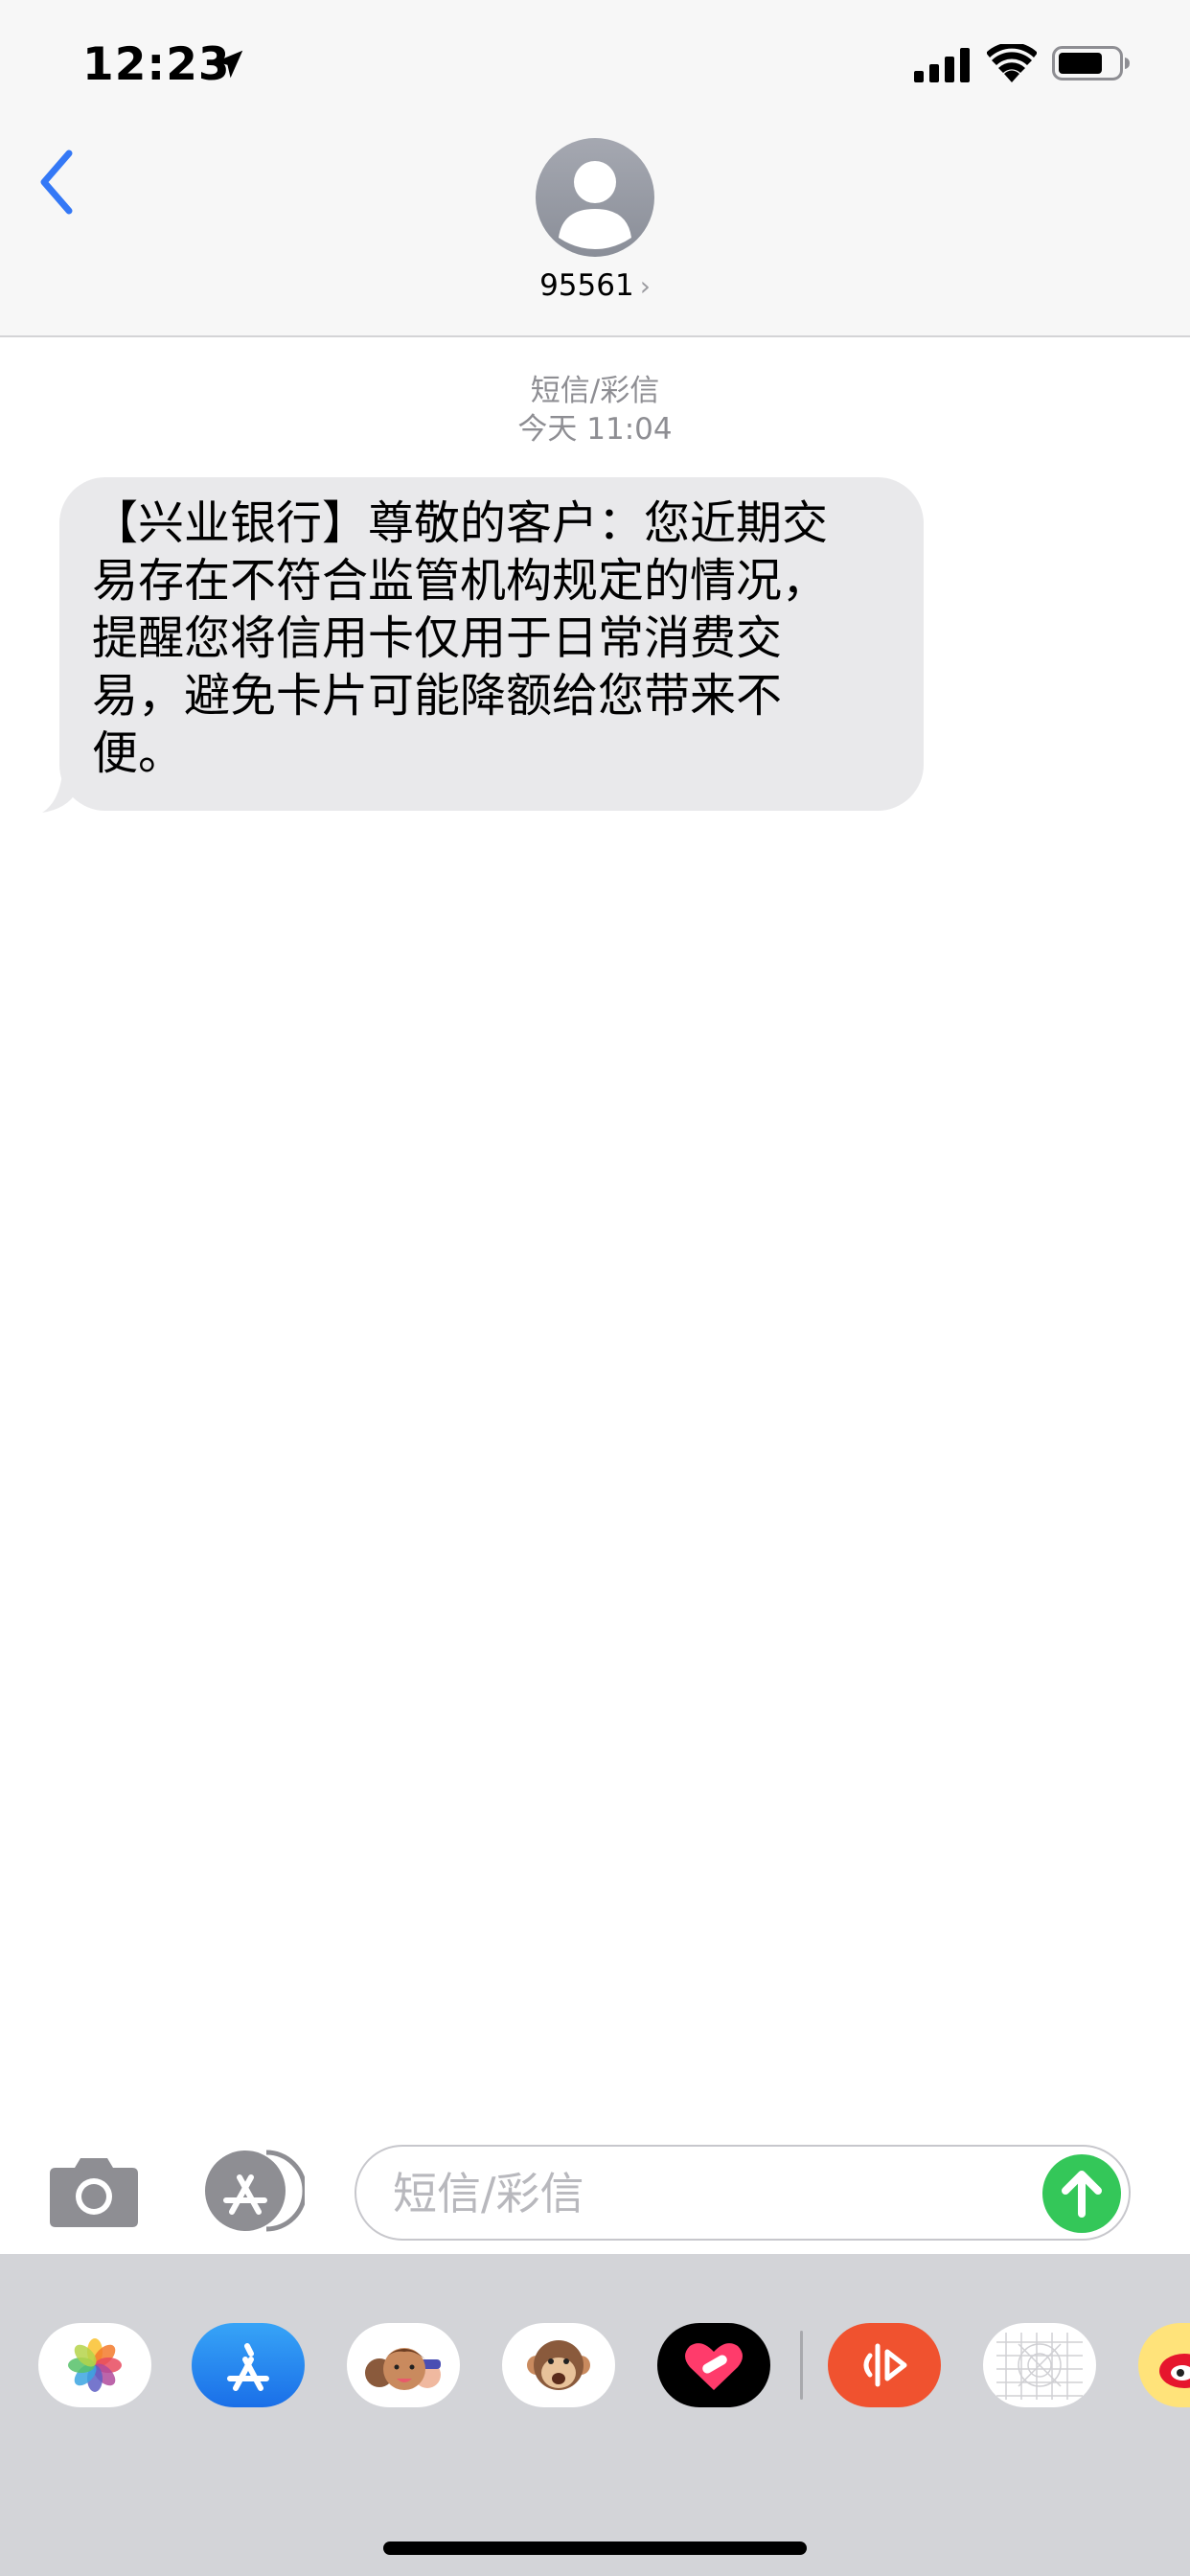 The width and height of the screenshot is (1190, 2576). What do you see at coordinates (587, 285) in the screenshot?
I see `contact-name: 95561` at bounding box center [587, 285].